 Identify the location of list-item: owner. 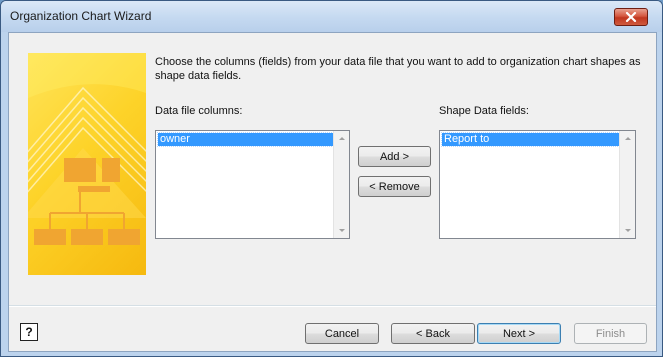
(245, 139).